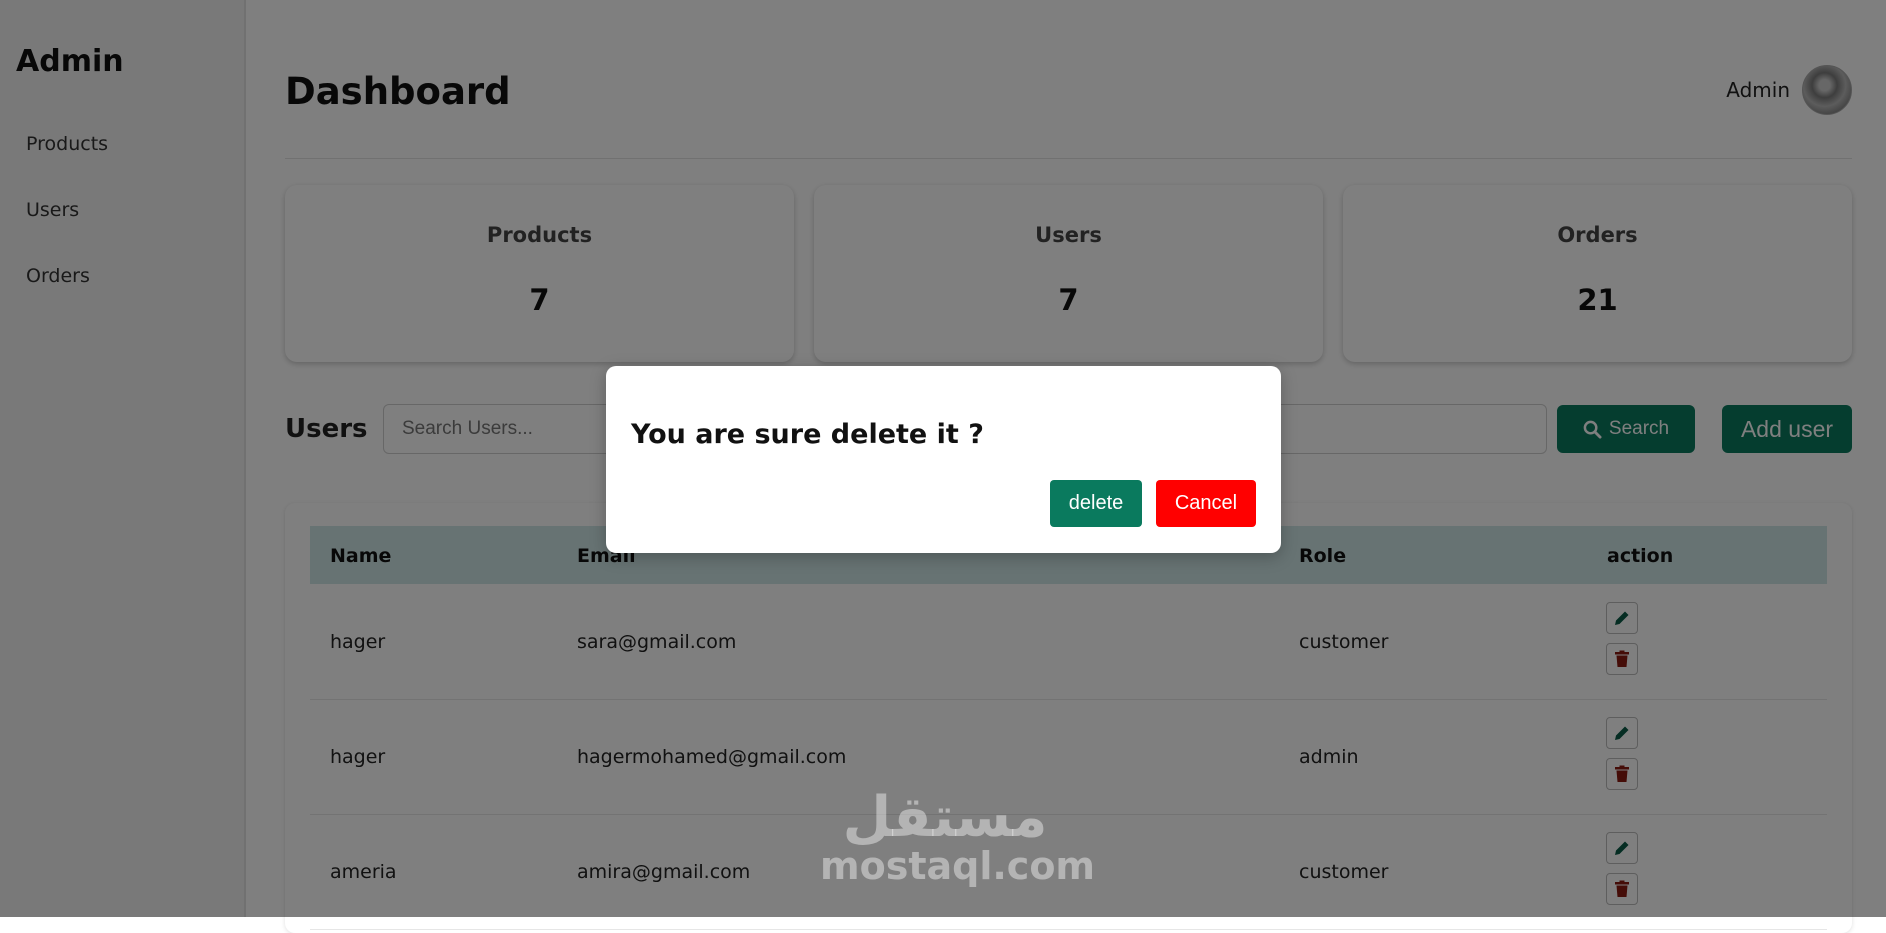 This screenshot has width=1886, height=933. What do you see at coordinates (1096, 503) in the screenshot?
I see `confirm-delete-button: delete` at bounding box center [1096, 503].